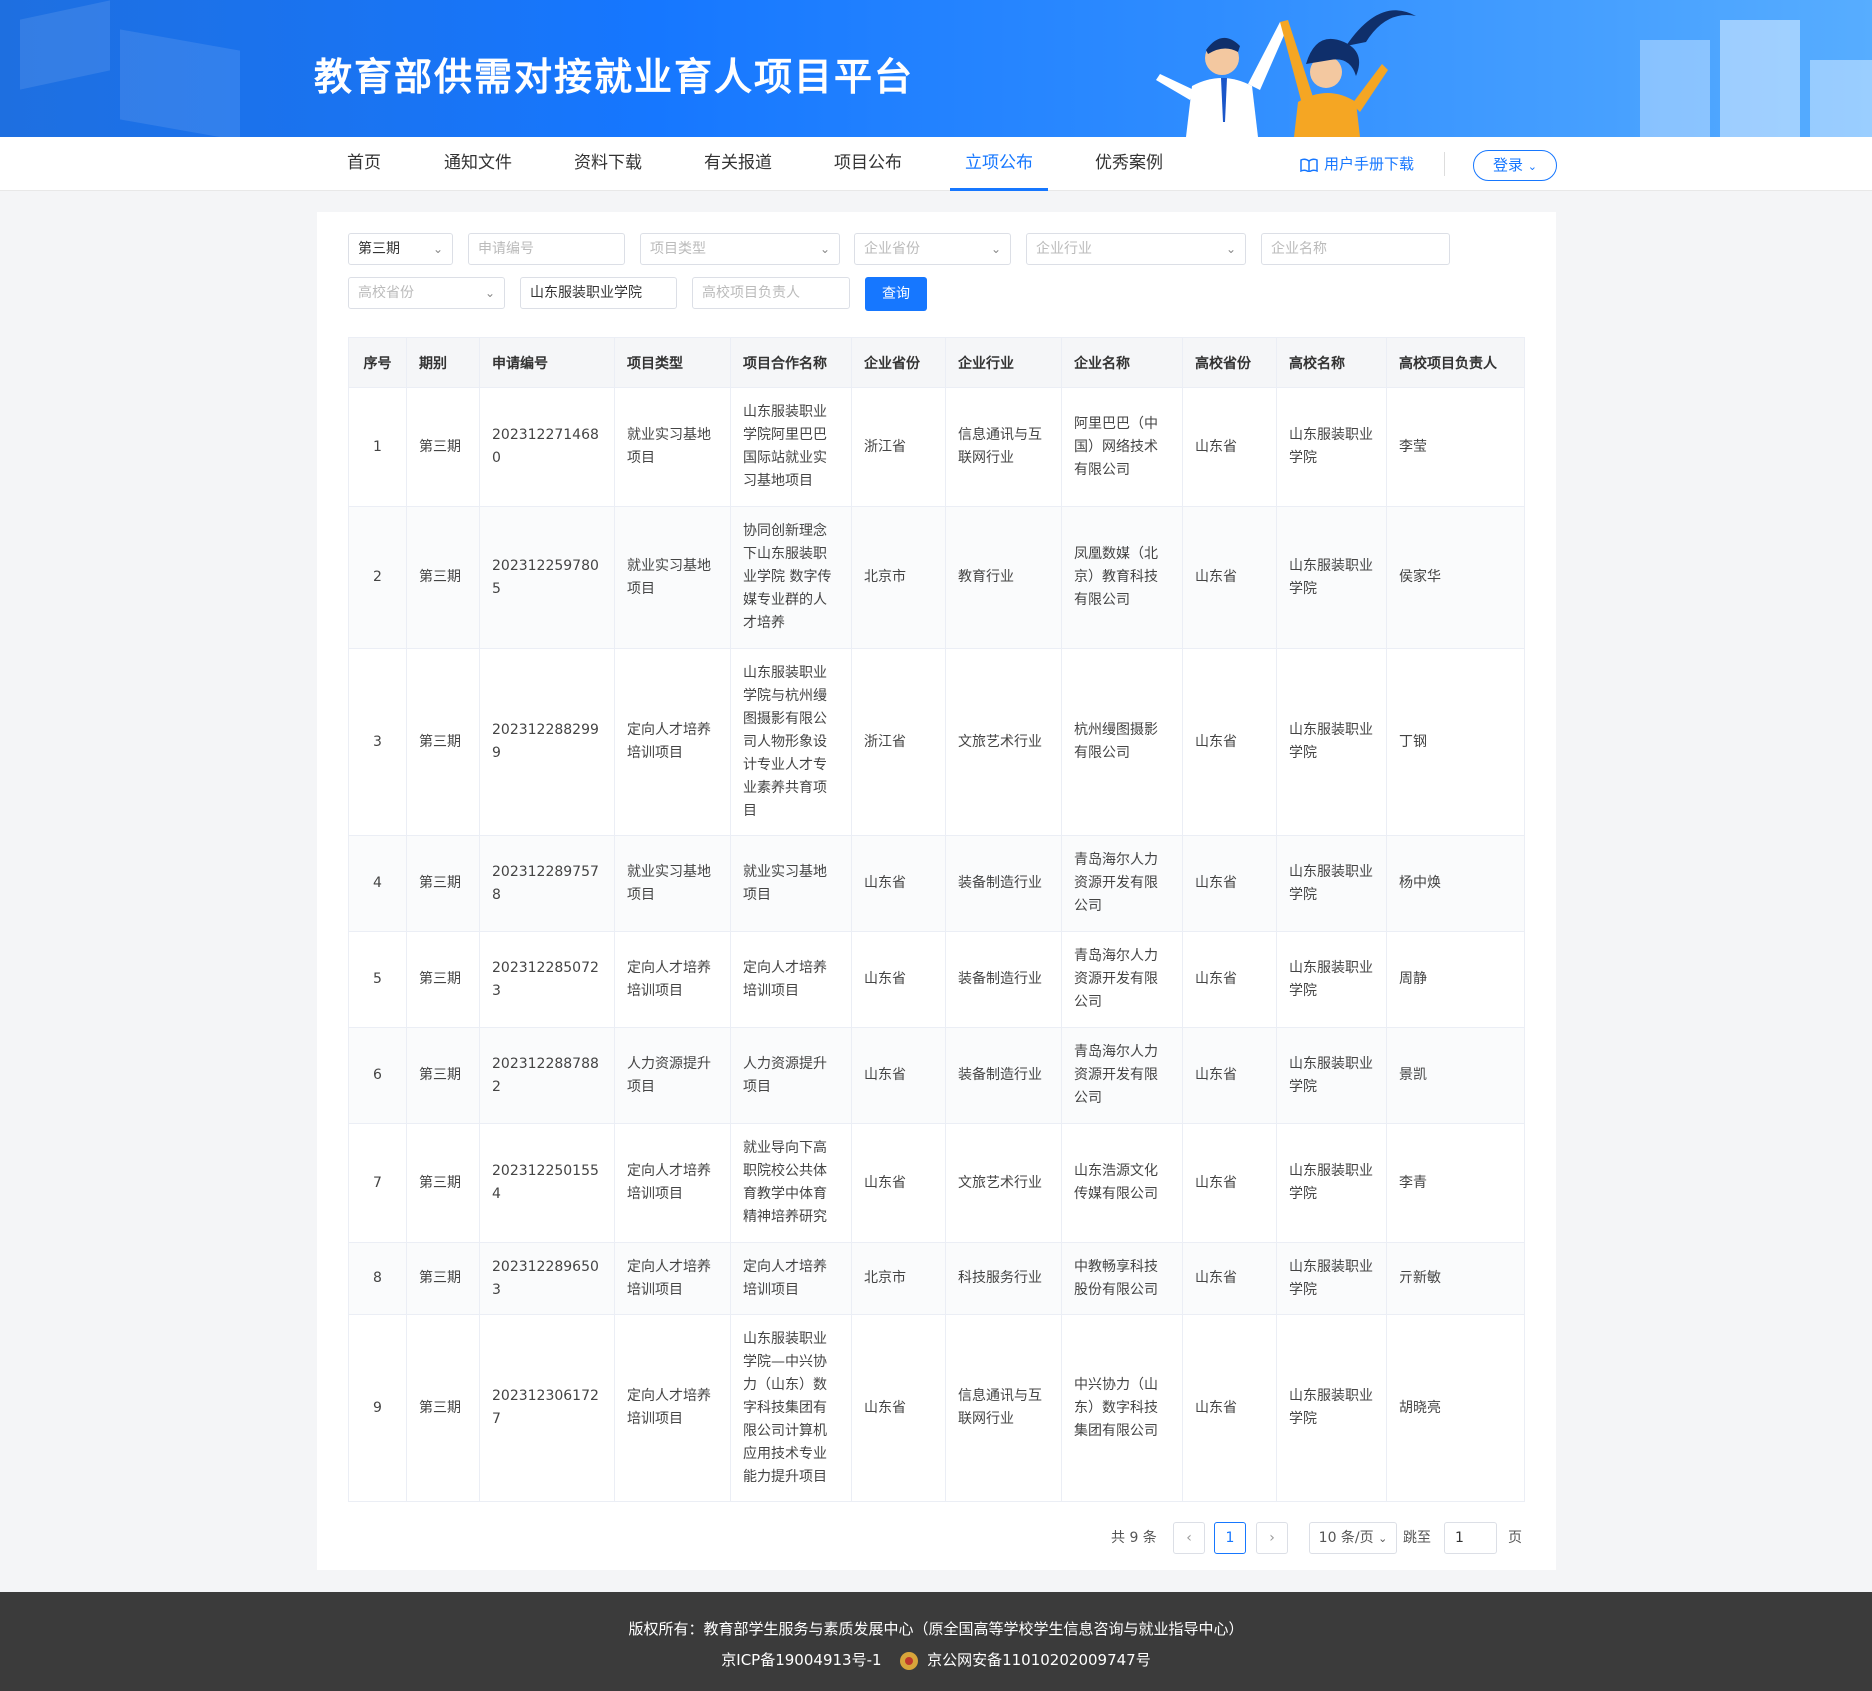 This screenshot has height=1691, width=1872. What do you see at coordinates (1515, 165) in the screenshot?
I see `login-button: 登录 ⌄` at bounding box center [1515, 165].